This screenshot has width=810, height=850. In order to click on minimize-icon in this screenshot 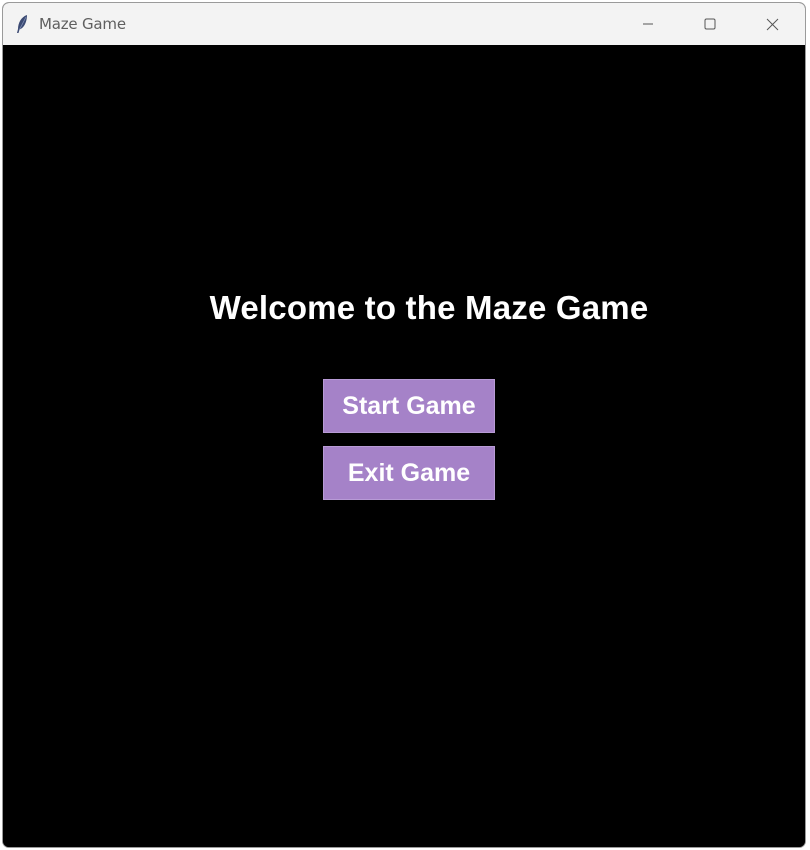, I will do `click(648, 24)`.